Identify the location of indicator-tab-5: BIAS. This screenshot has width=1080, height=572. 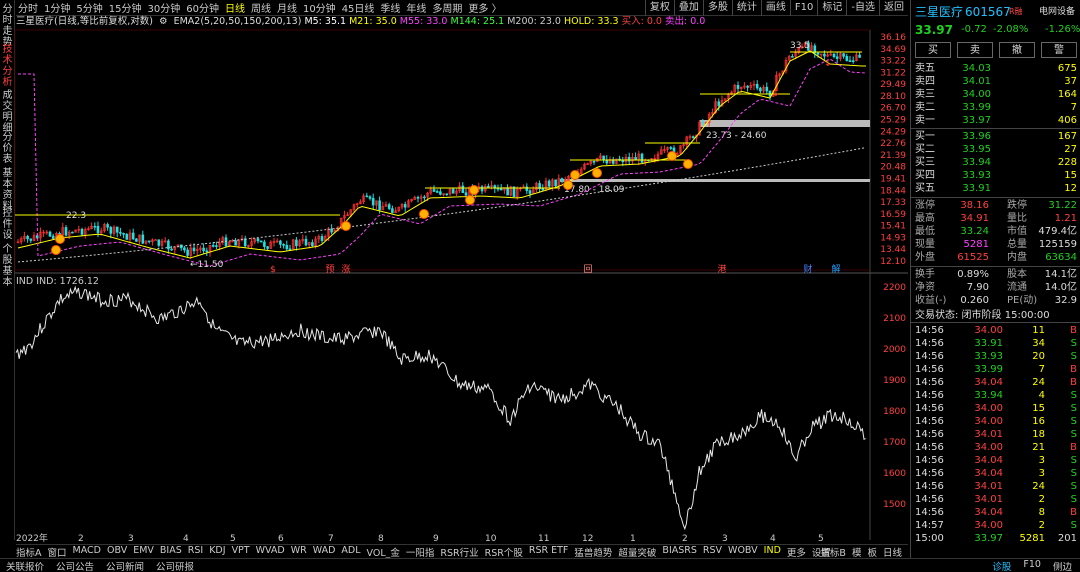
(171, 552).